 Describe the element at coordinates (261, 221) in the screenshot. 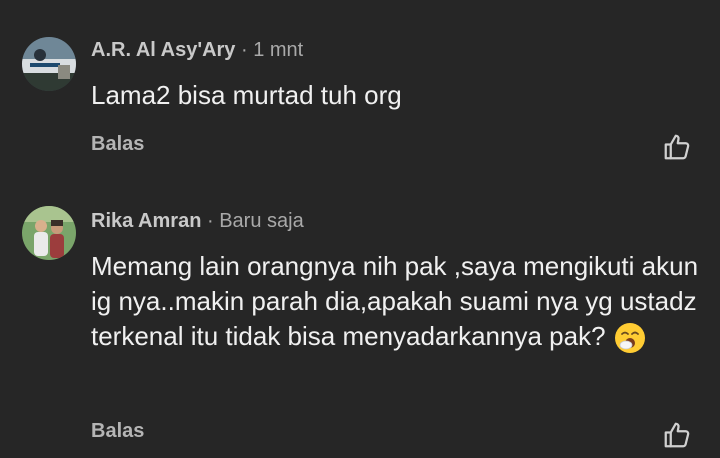

I see `timestamp: Baru saja` at that location.